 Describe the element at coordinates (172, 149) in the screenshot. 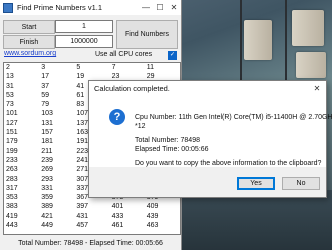

I see `elapsed-line: Elapsed Time: 00:05:66` at that location.